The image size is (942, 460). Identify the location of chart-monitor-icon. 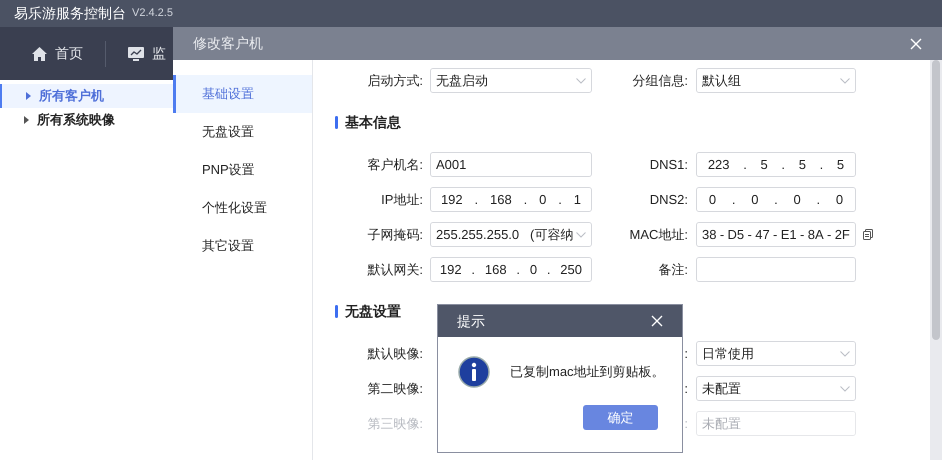
(136, 53).